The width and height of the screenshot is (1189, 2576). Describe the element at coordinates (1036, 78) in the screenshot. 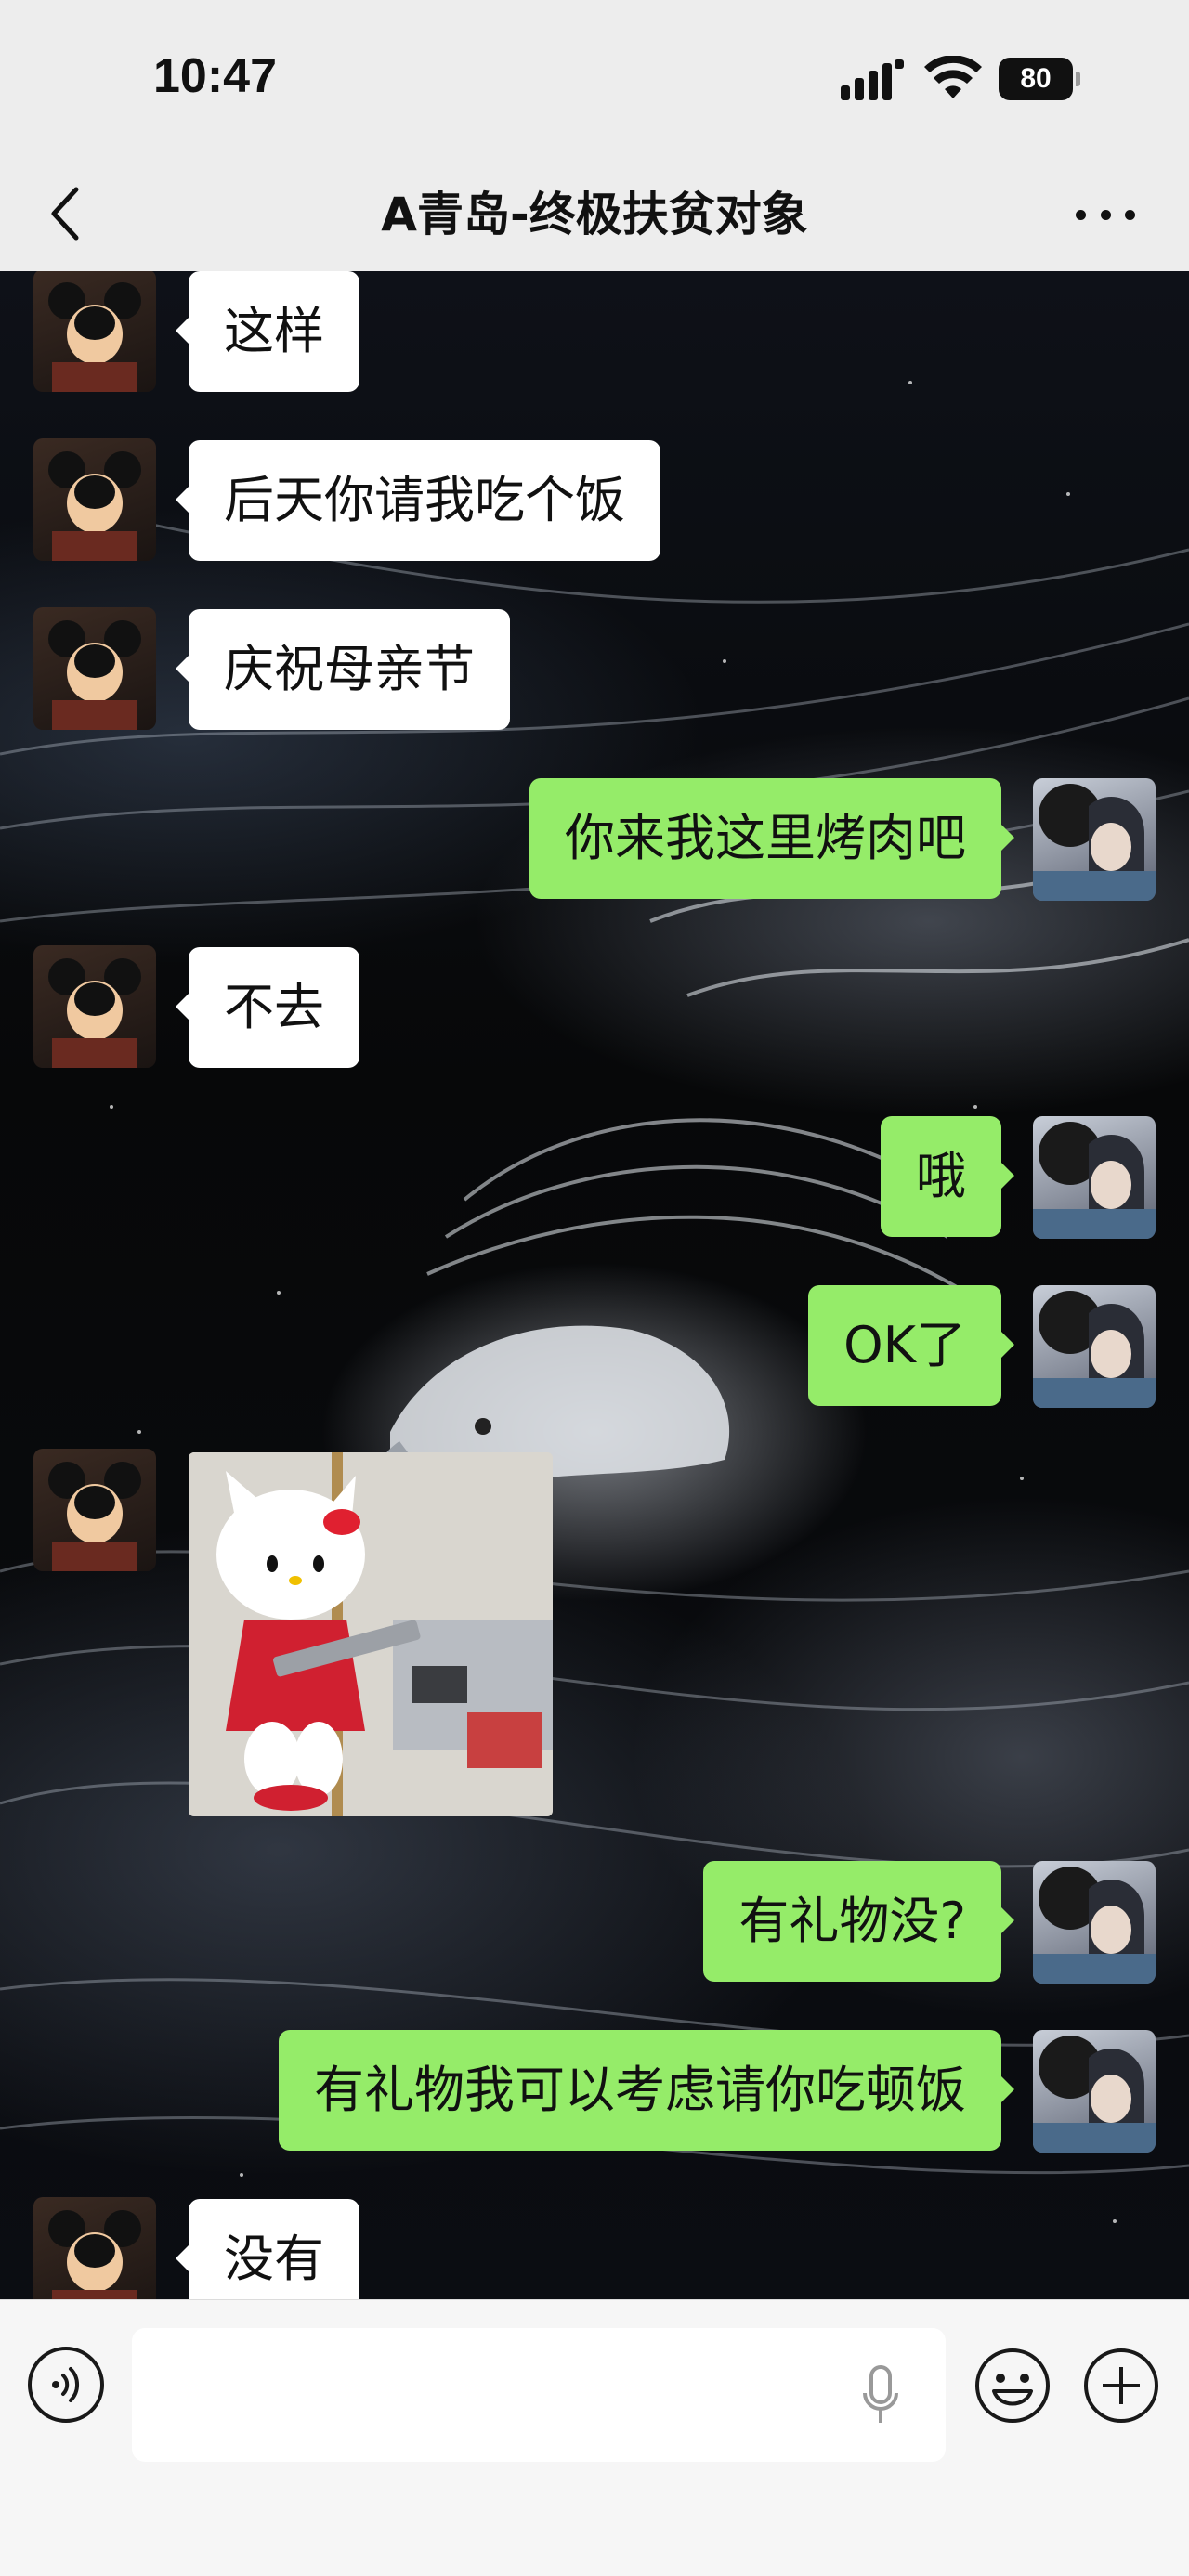

I see `battery-level: 80` at that location.